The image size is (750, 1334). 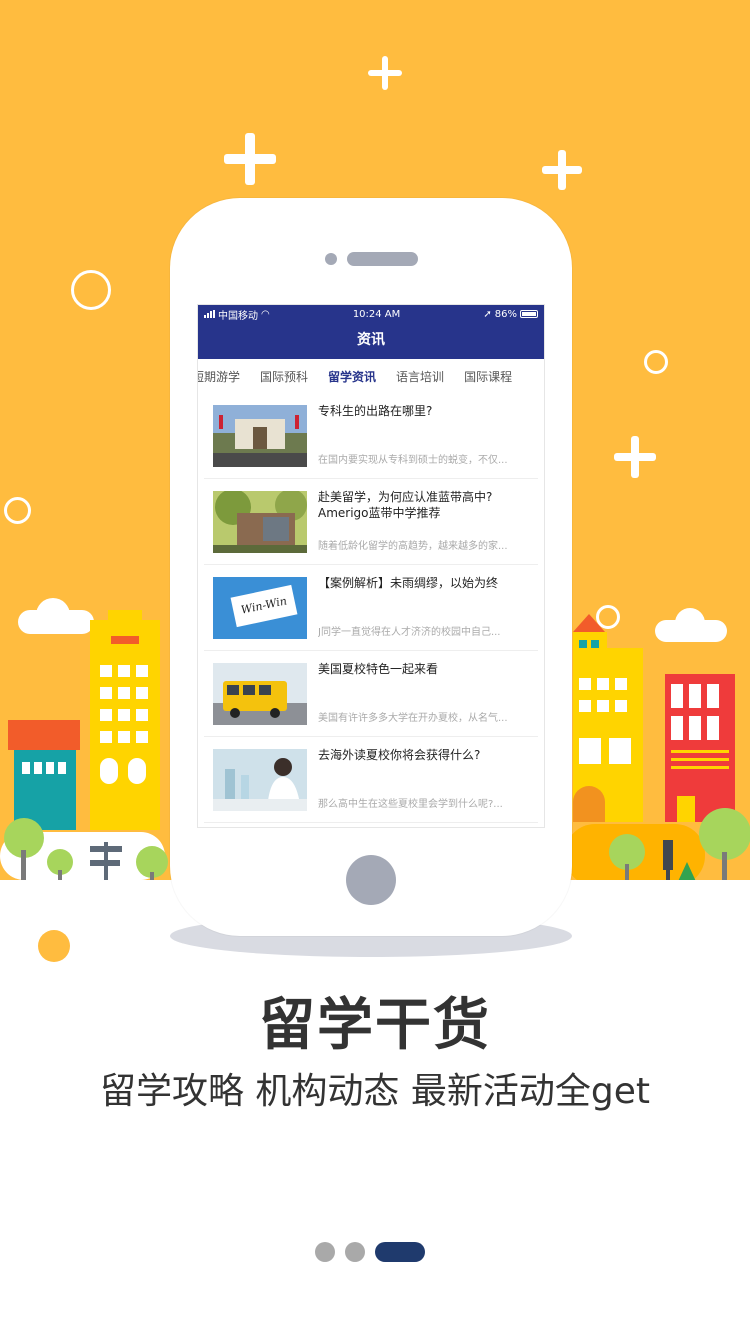 I want to click on page-indicator, so click(x=370, y=1252).